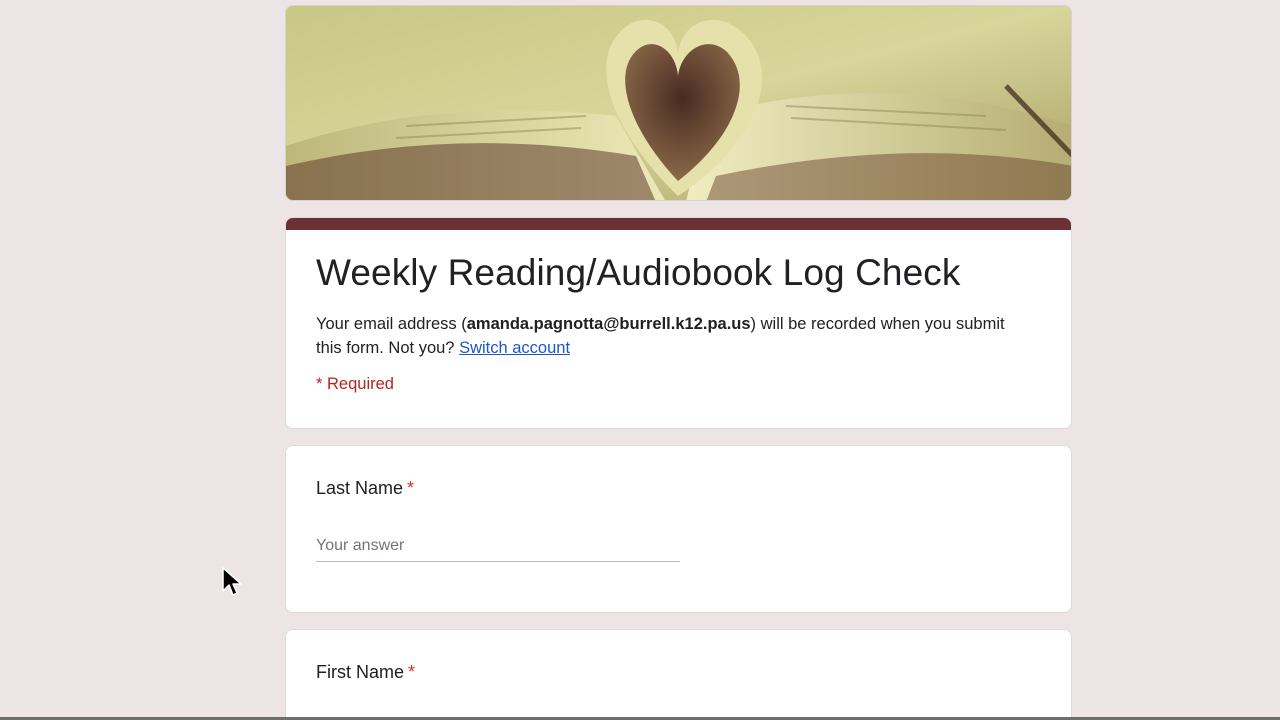  What do you see at coordinates (360, 488) in the screenshot?
I see `question-title: Last Name` at bounding box center [360, 488].